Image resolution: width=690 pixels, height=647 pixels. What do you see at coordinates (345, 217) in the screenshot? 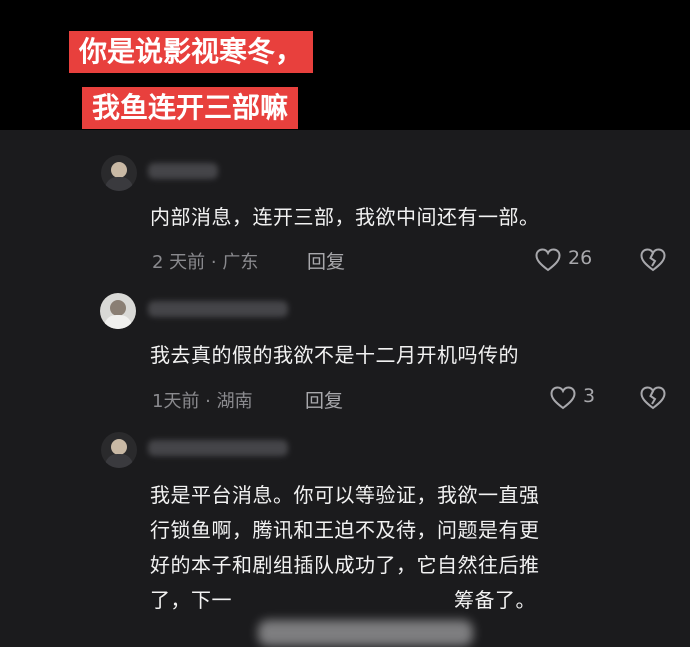
I see `comment-text: 内部消息，连开三部，我欲中间还有一部。` at bounding box center [345, 217].